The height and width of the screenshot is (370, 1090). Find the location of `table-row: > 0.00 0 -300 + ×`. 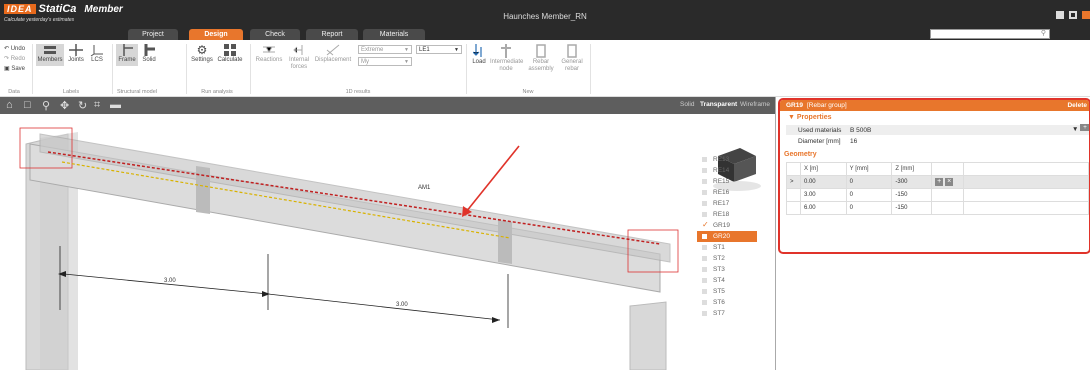

table-row: > 0.00 0 -300 + × is located at coordinates (937, 182).